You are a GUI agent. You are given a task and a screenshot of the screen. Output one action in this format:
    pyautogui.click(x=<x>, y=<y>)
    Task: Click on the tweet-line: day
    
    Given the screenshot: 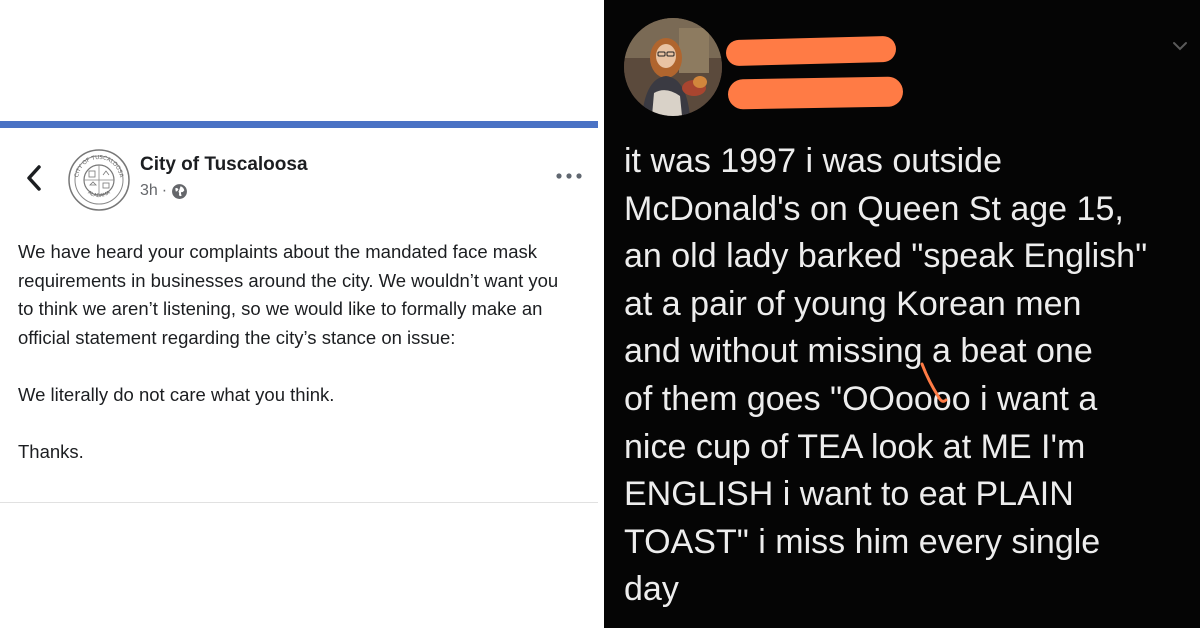 What is the action you would take?
    pyautogui.click(x=651, y=589)
    